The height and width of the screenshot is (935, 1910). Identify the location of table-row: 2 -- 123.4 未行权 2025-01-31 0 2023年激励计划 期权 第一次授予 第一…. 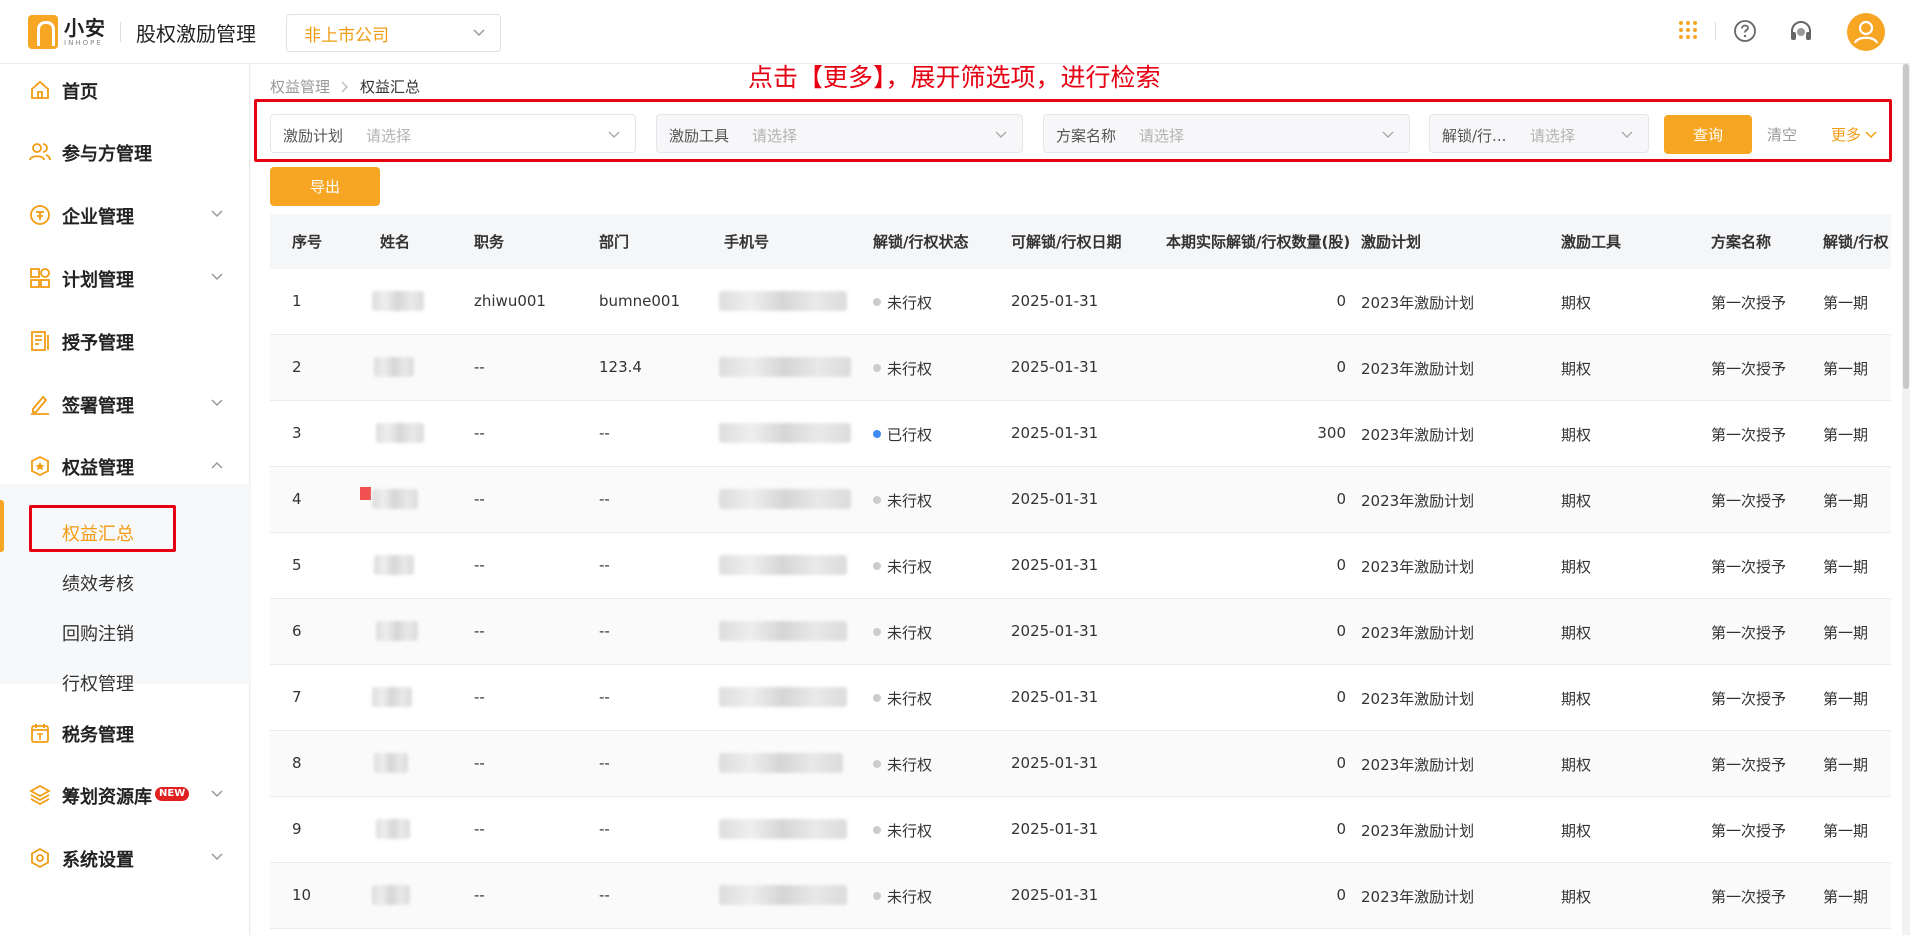
(1080, 368).